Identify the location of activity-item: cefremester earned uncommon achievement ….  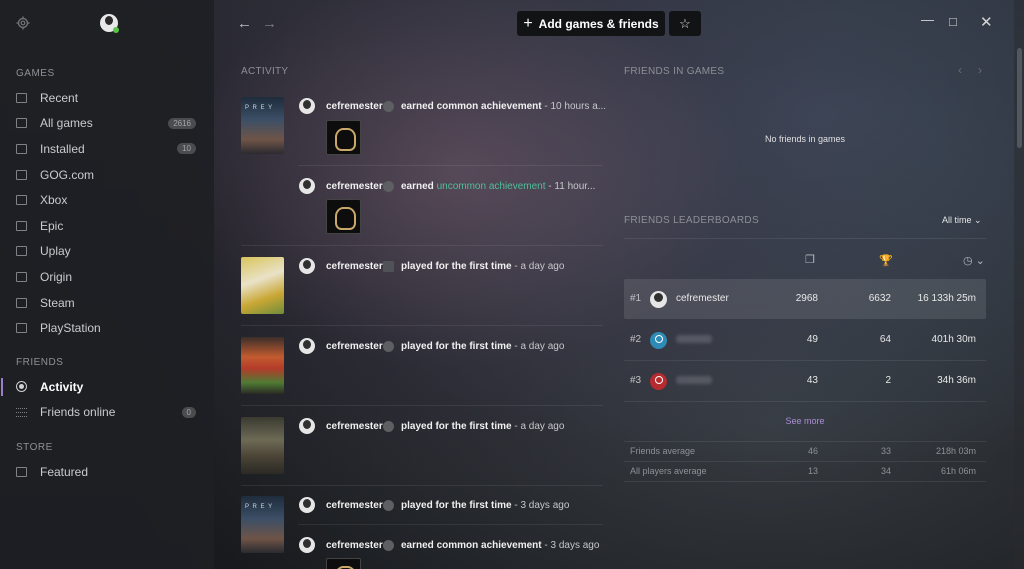
(422, 212).